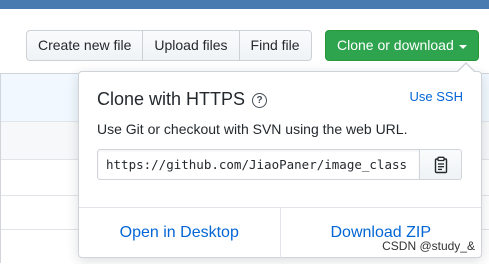 Image resolution: width=489 pixels, height=264 pixels. What do you see at coordinates (428, 246) in the screenshot?
I see `csdn-watermark: CSDN @study_&` at bounding box center [428, 246].